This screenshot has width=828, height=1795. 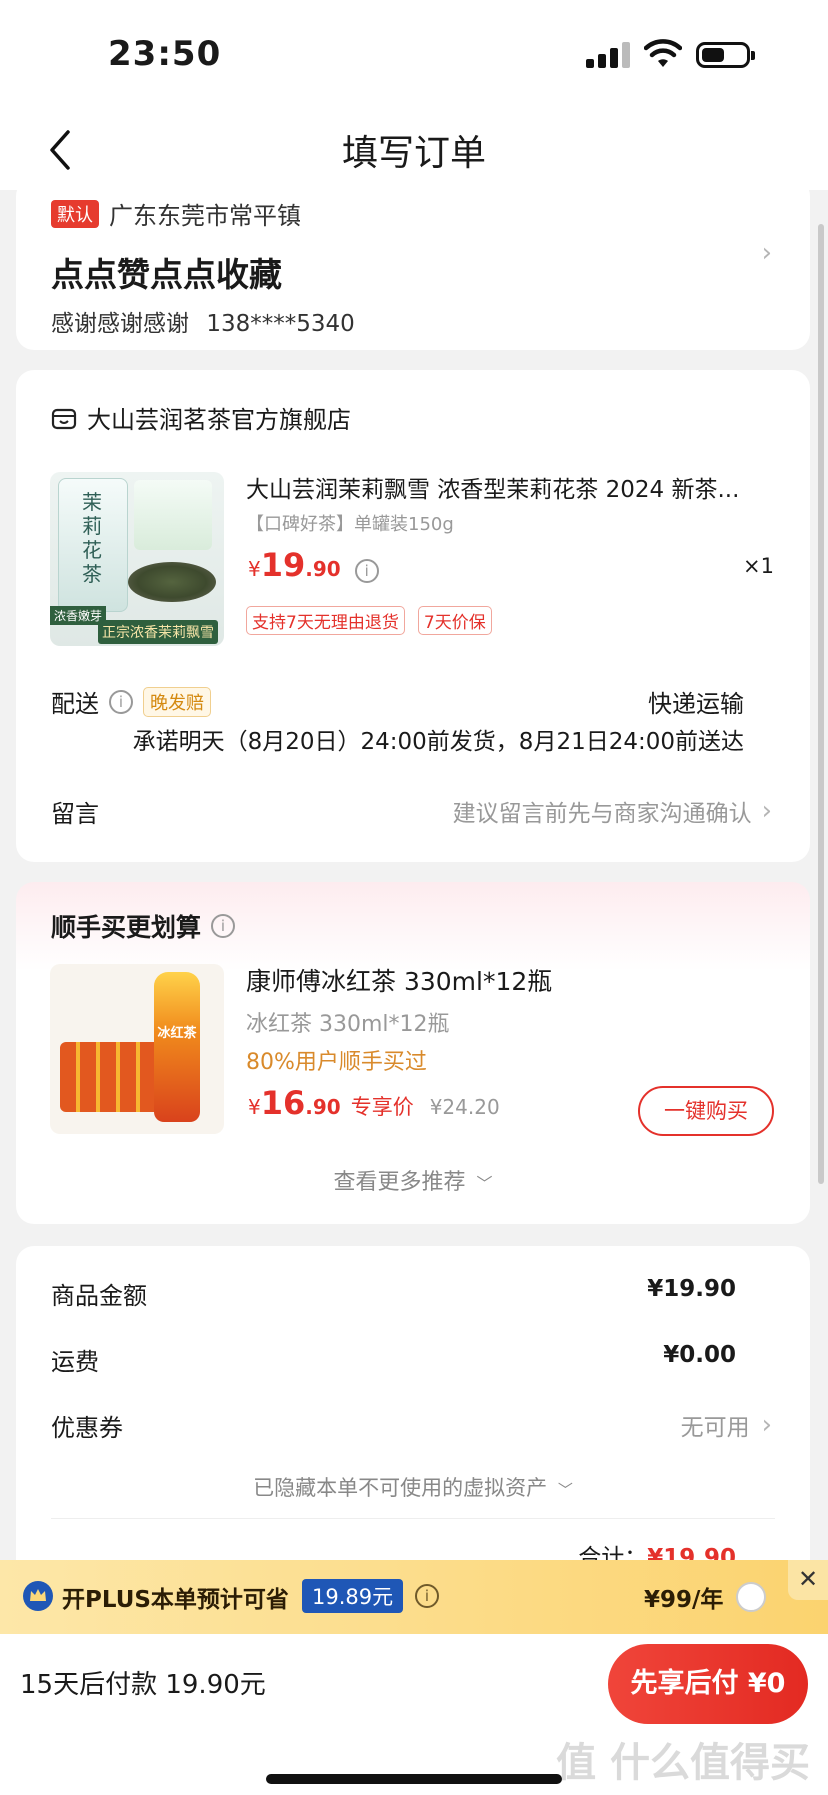 What do you see at coordinates (438, 742) in the screenshot?
I see `delivery-promise: 承诺明天（8月20日）24:00前发货，8月21日24:00前送达` at bounding box center [438, 742].